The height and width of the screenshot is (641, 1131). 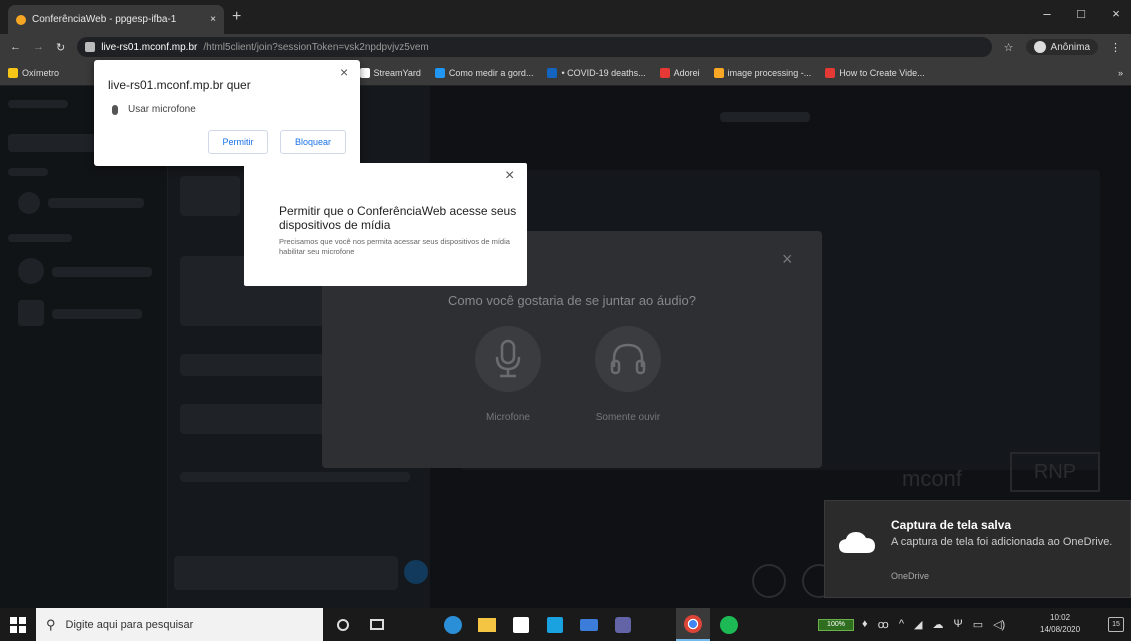 I want to click on bookmark-label: Adorei, so click(x=686, y=72).